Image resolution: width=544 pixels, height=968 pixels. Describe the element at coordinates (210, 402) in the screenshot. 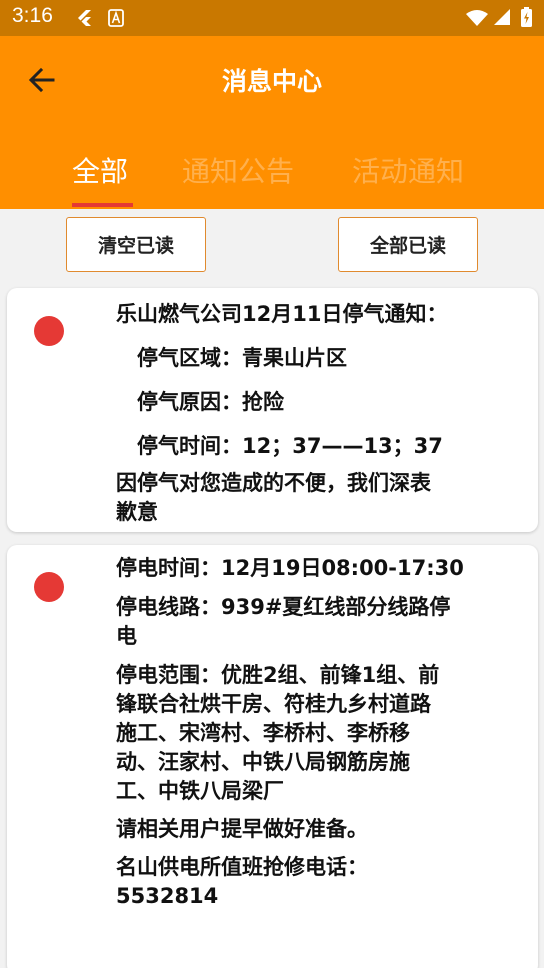

I see `message-line: 停气原因：抢险` at that location.